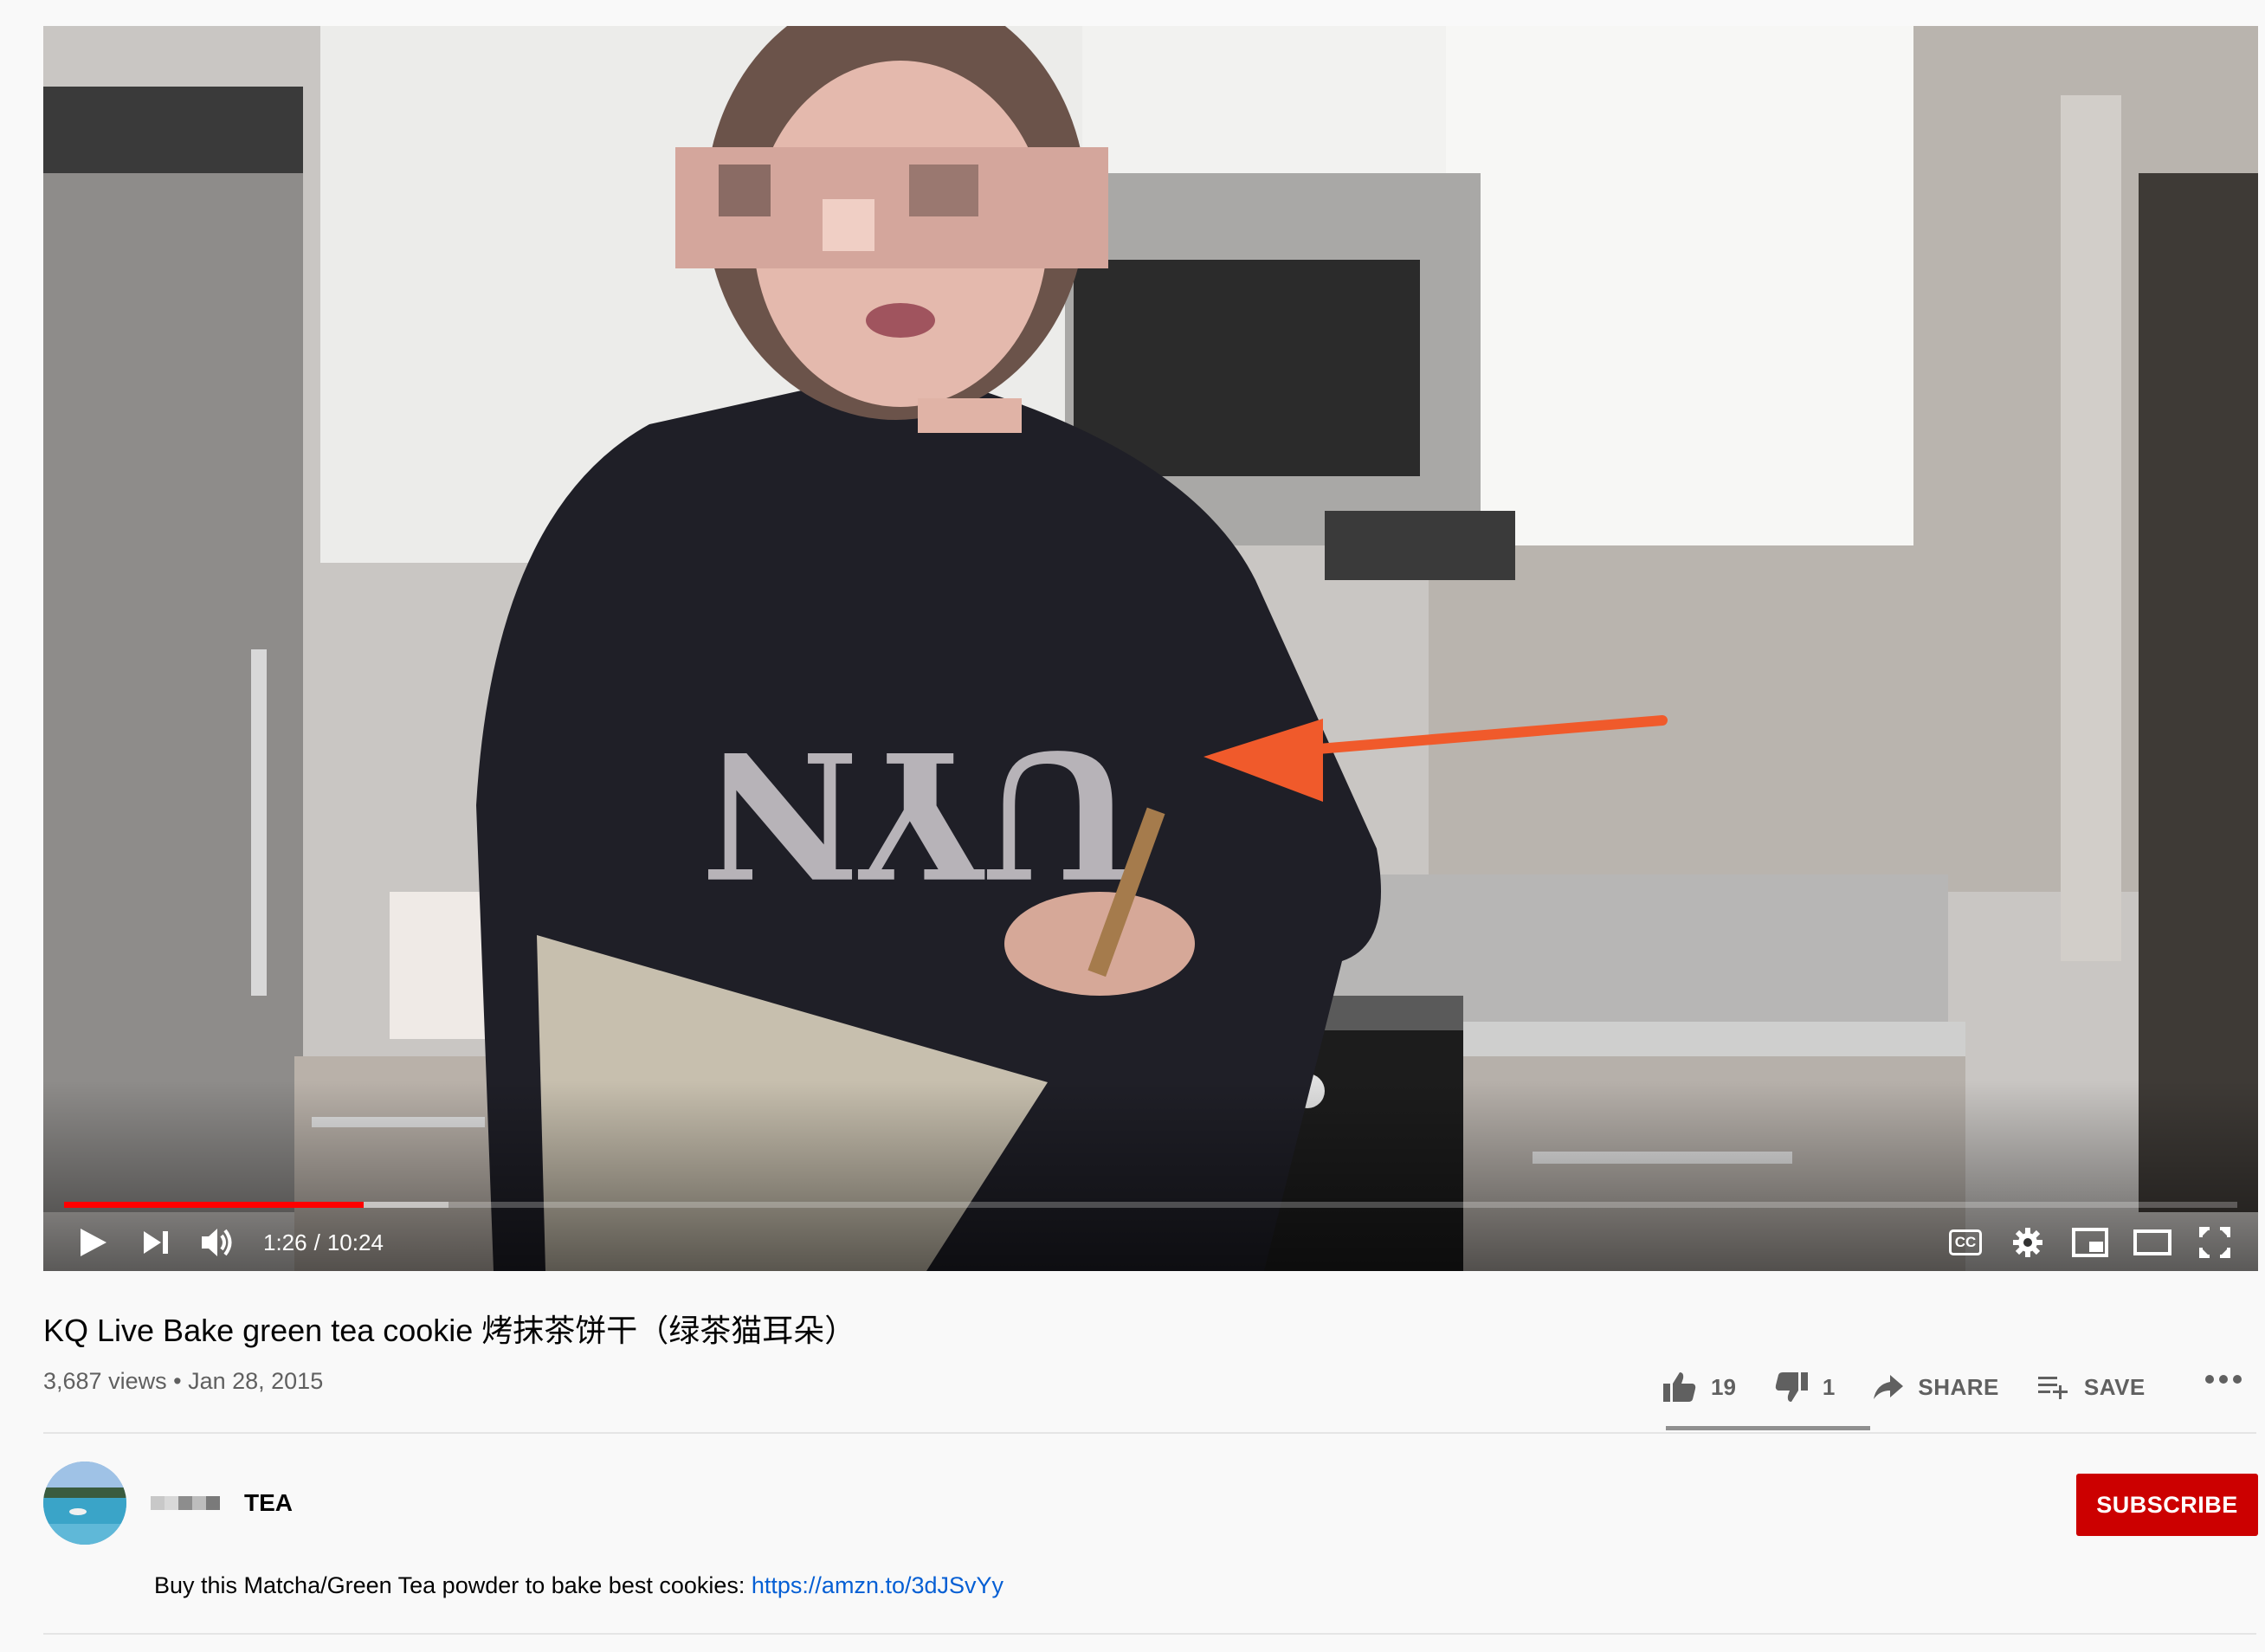  I want to click on more-horizontal-icon, so click(2224, 1379).